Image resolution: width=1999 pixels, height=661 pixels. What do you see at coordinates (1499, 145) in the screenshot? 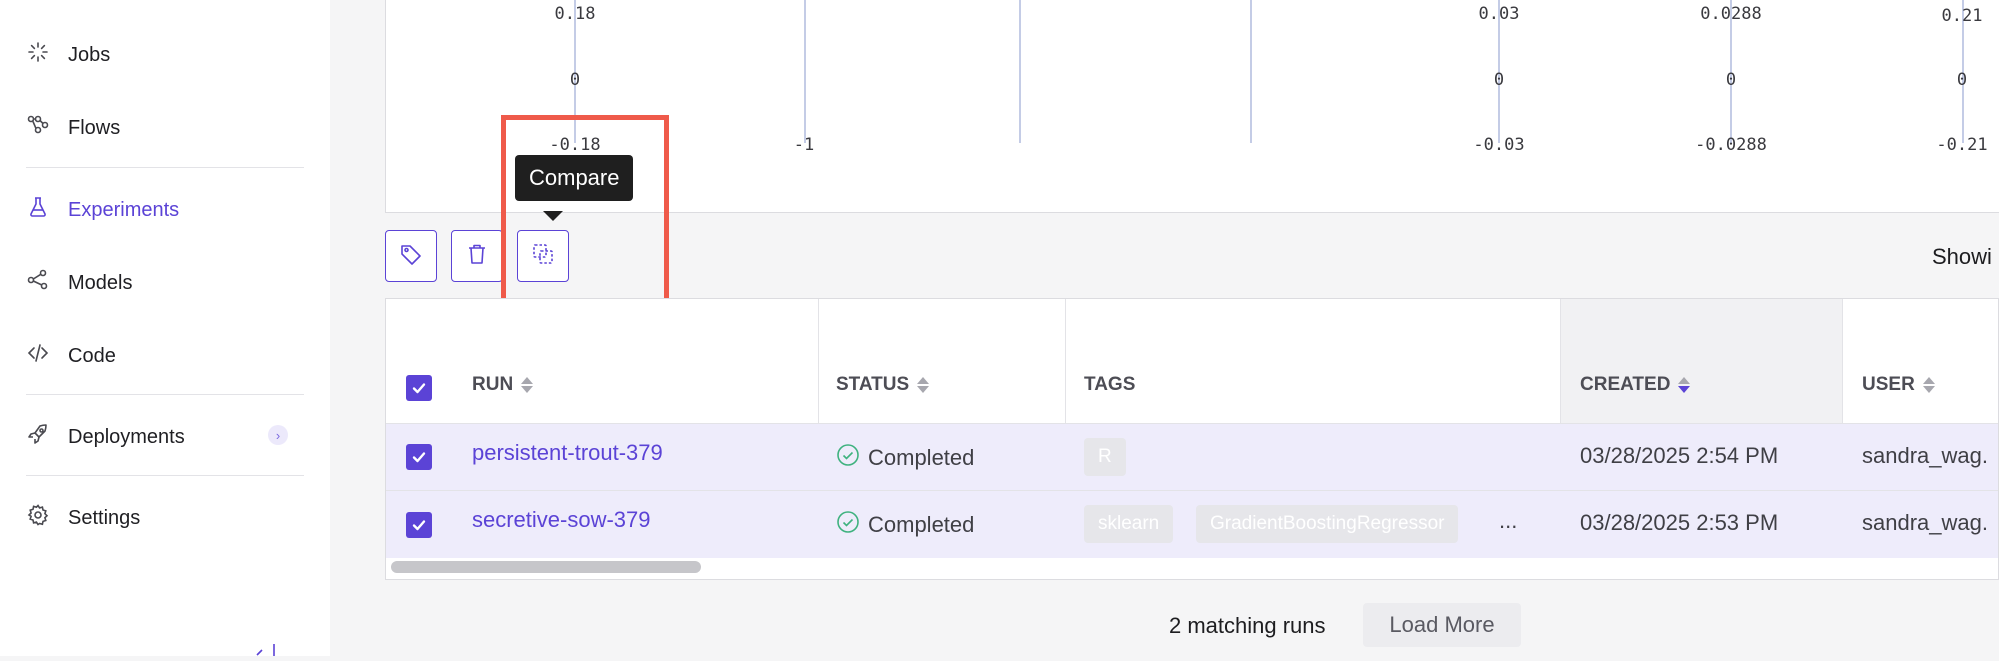
I see `axis-tick: -0.03` at bounding box center [1499, 145].